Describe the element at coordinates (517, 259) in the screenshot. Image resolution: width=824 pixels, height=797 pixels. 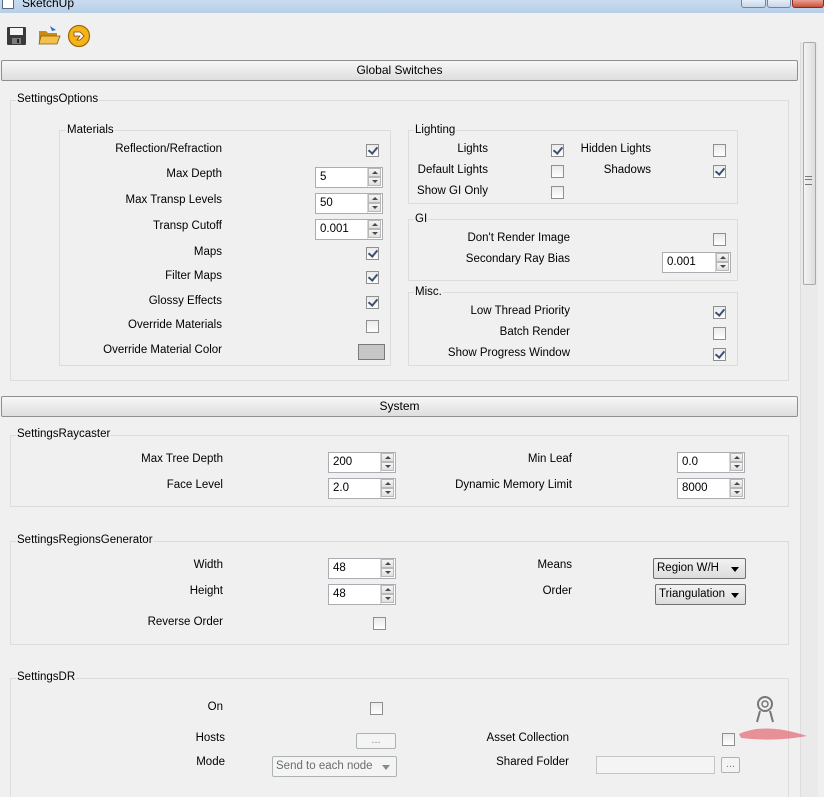
I see `secondary-ray-bias-label: Secondary Ray Bias` at that location.